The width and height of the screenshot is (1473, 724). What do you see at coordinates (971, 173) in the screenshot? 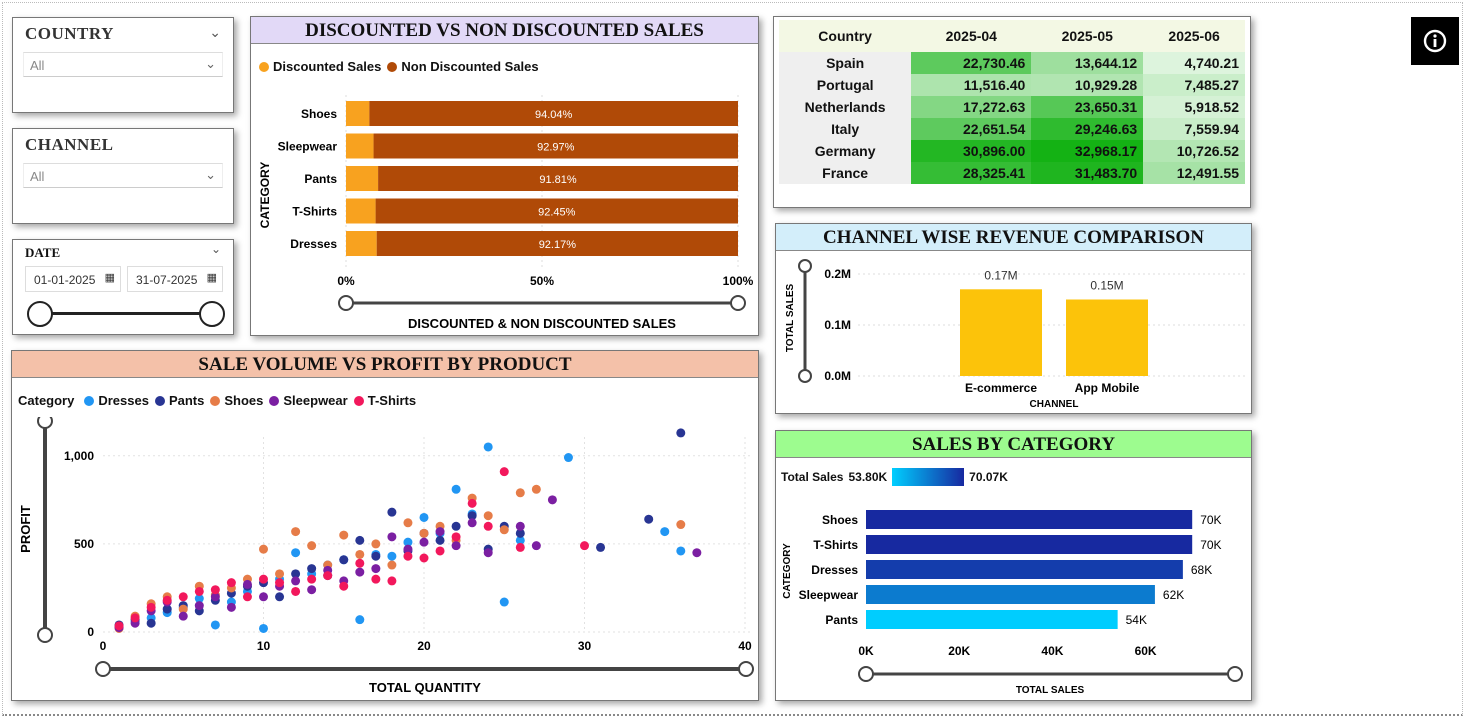
I see `matrix-value-cell: 28,325.41` at bounding box center [971, 173].